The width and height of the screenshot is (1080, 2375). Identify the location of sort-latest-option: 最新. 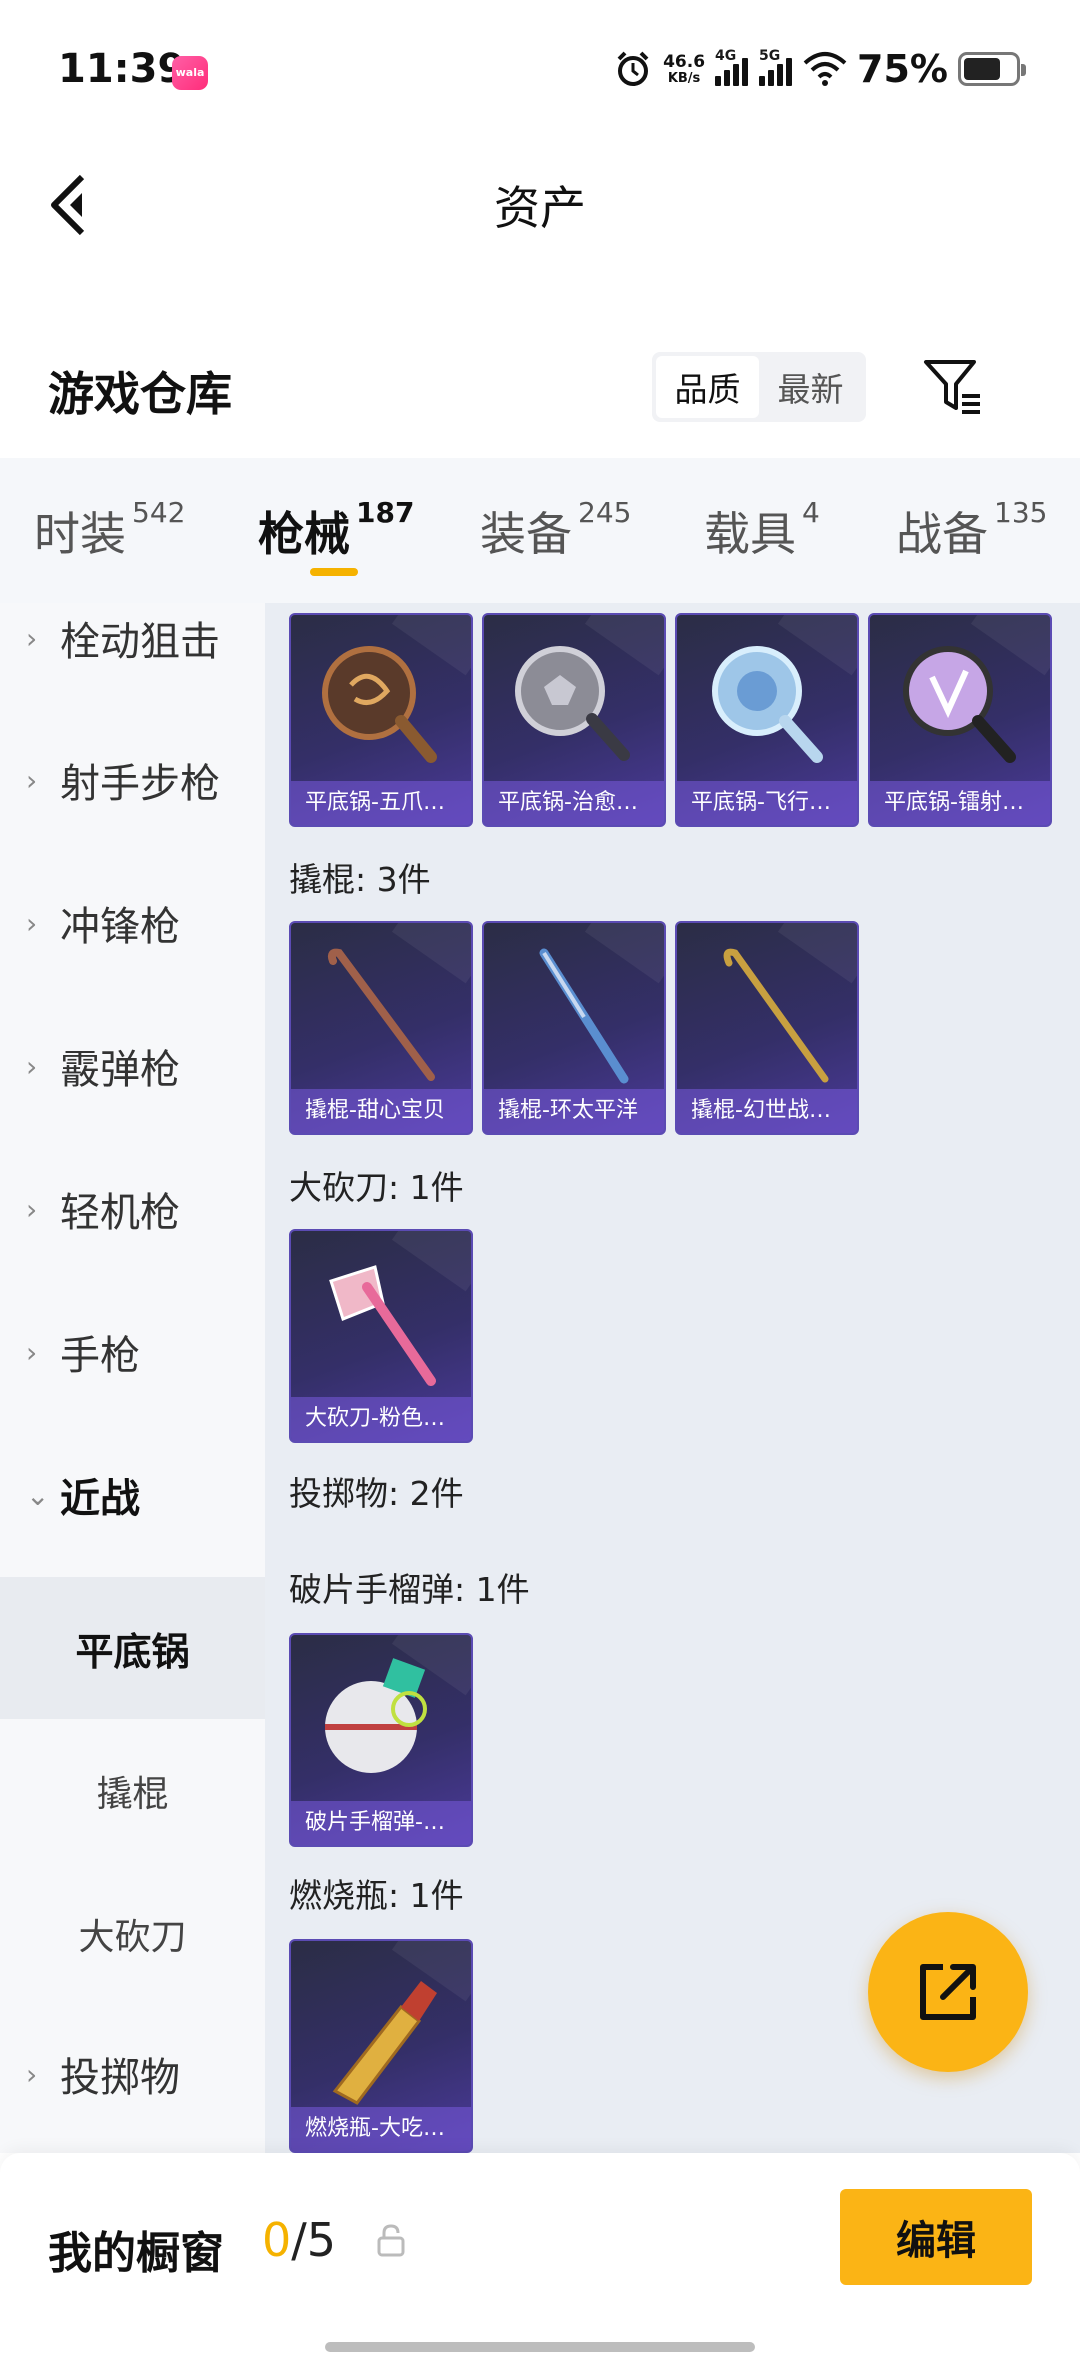
(810, 387).